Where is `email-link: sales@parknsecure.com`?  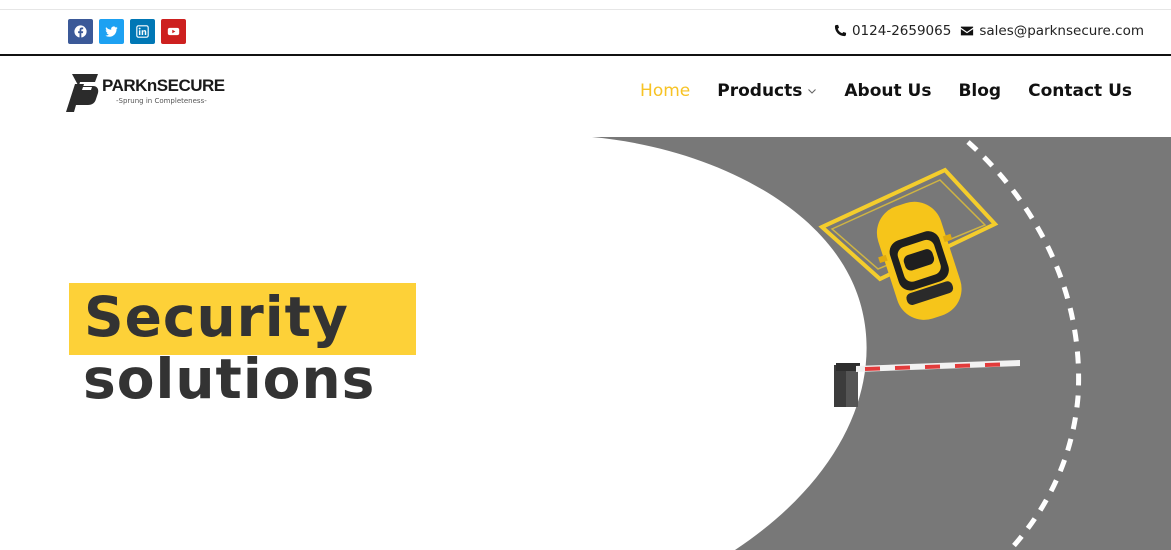
email-link: sales@parknsecure.com is located at coordinates (1061, 31).